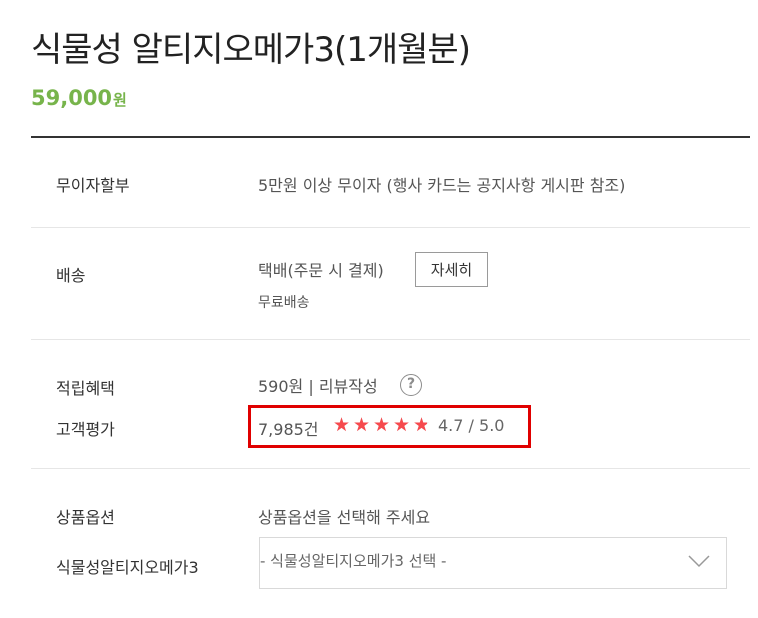 This screenshot has height=618, width=758. Describe the element at coordinates (85, 388) in the screenshot. I see `points-label: 적립혜택` at that location.